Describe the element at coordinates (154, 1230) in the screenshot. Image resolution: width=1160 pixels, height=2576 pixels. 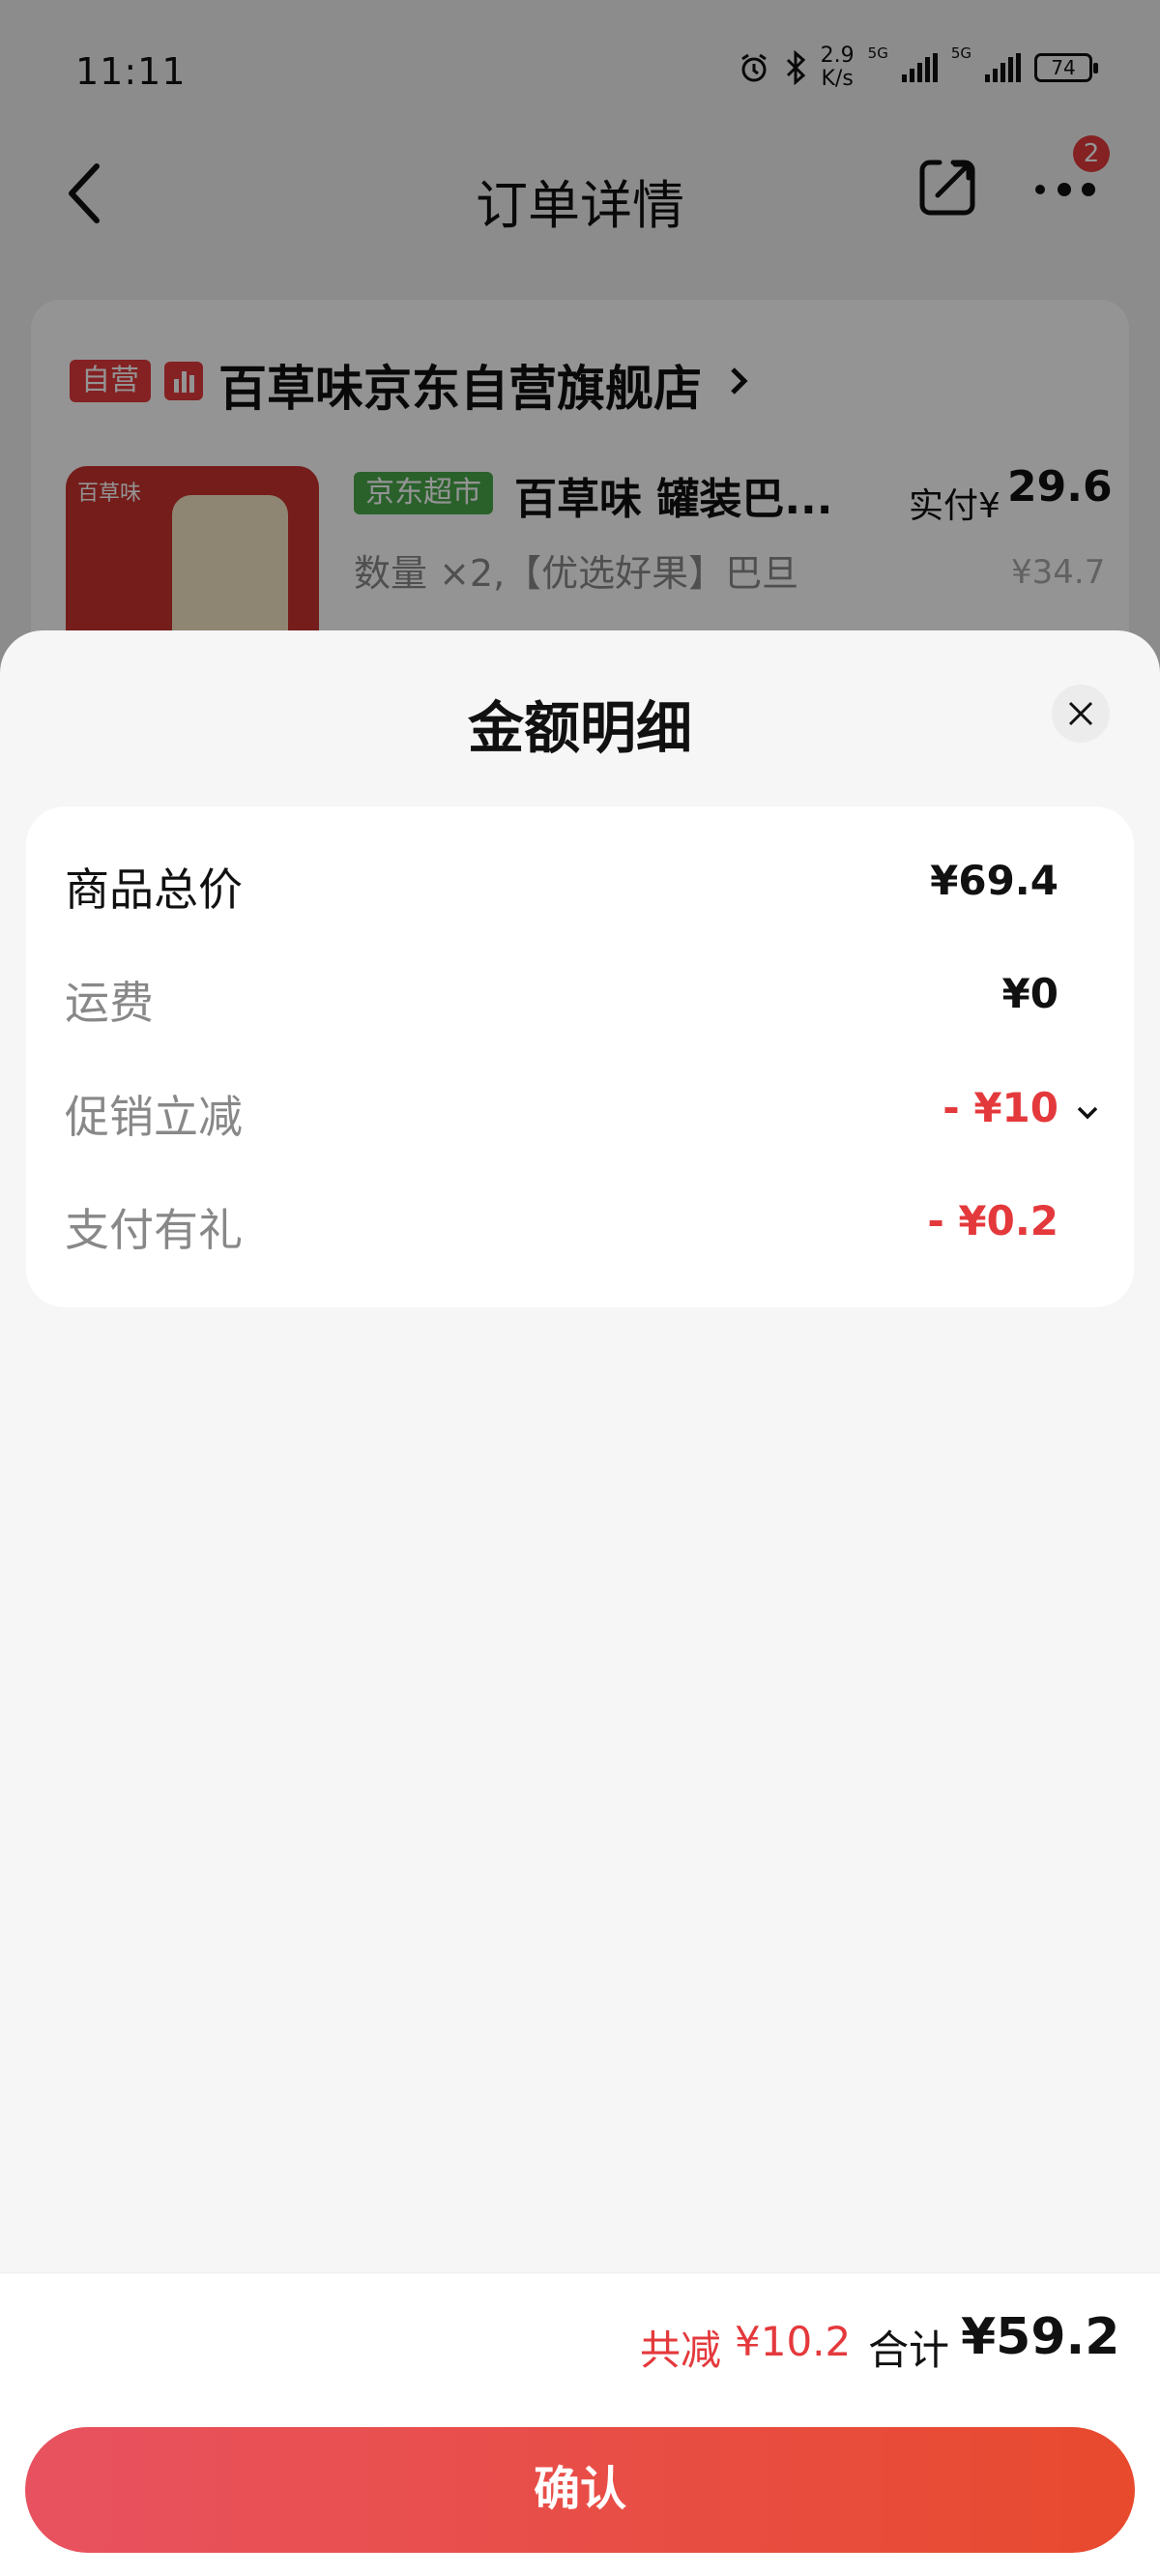
I see `row-label: 支付有礼` at that location.